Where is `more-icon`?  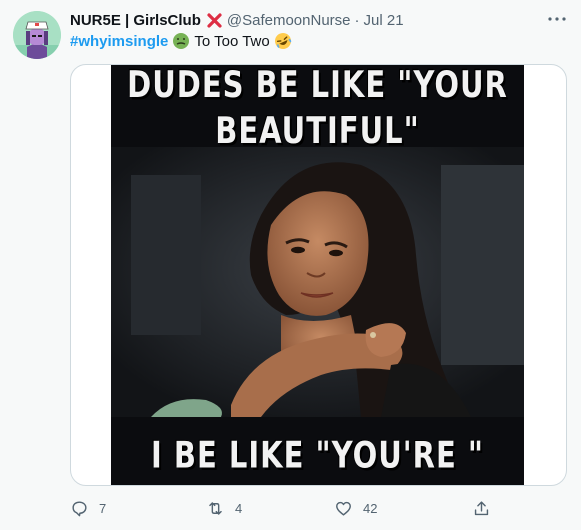
more-icon is located at coordinates (557, 19).